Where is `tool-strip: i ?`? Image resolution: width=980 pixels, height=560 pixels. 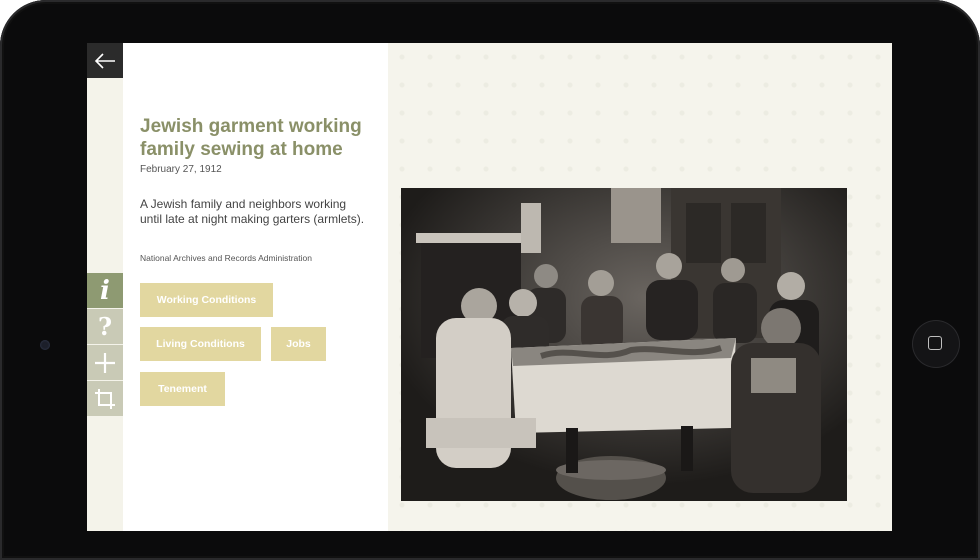
tool-strip: i ? is located at coordinates (105, 345).